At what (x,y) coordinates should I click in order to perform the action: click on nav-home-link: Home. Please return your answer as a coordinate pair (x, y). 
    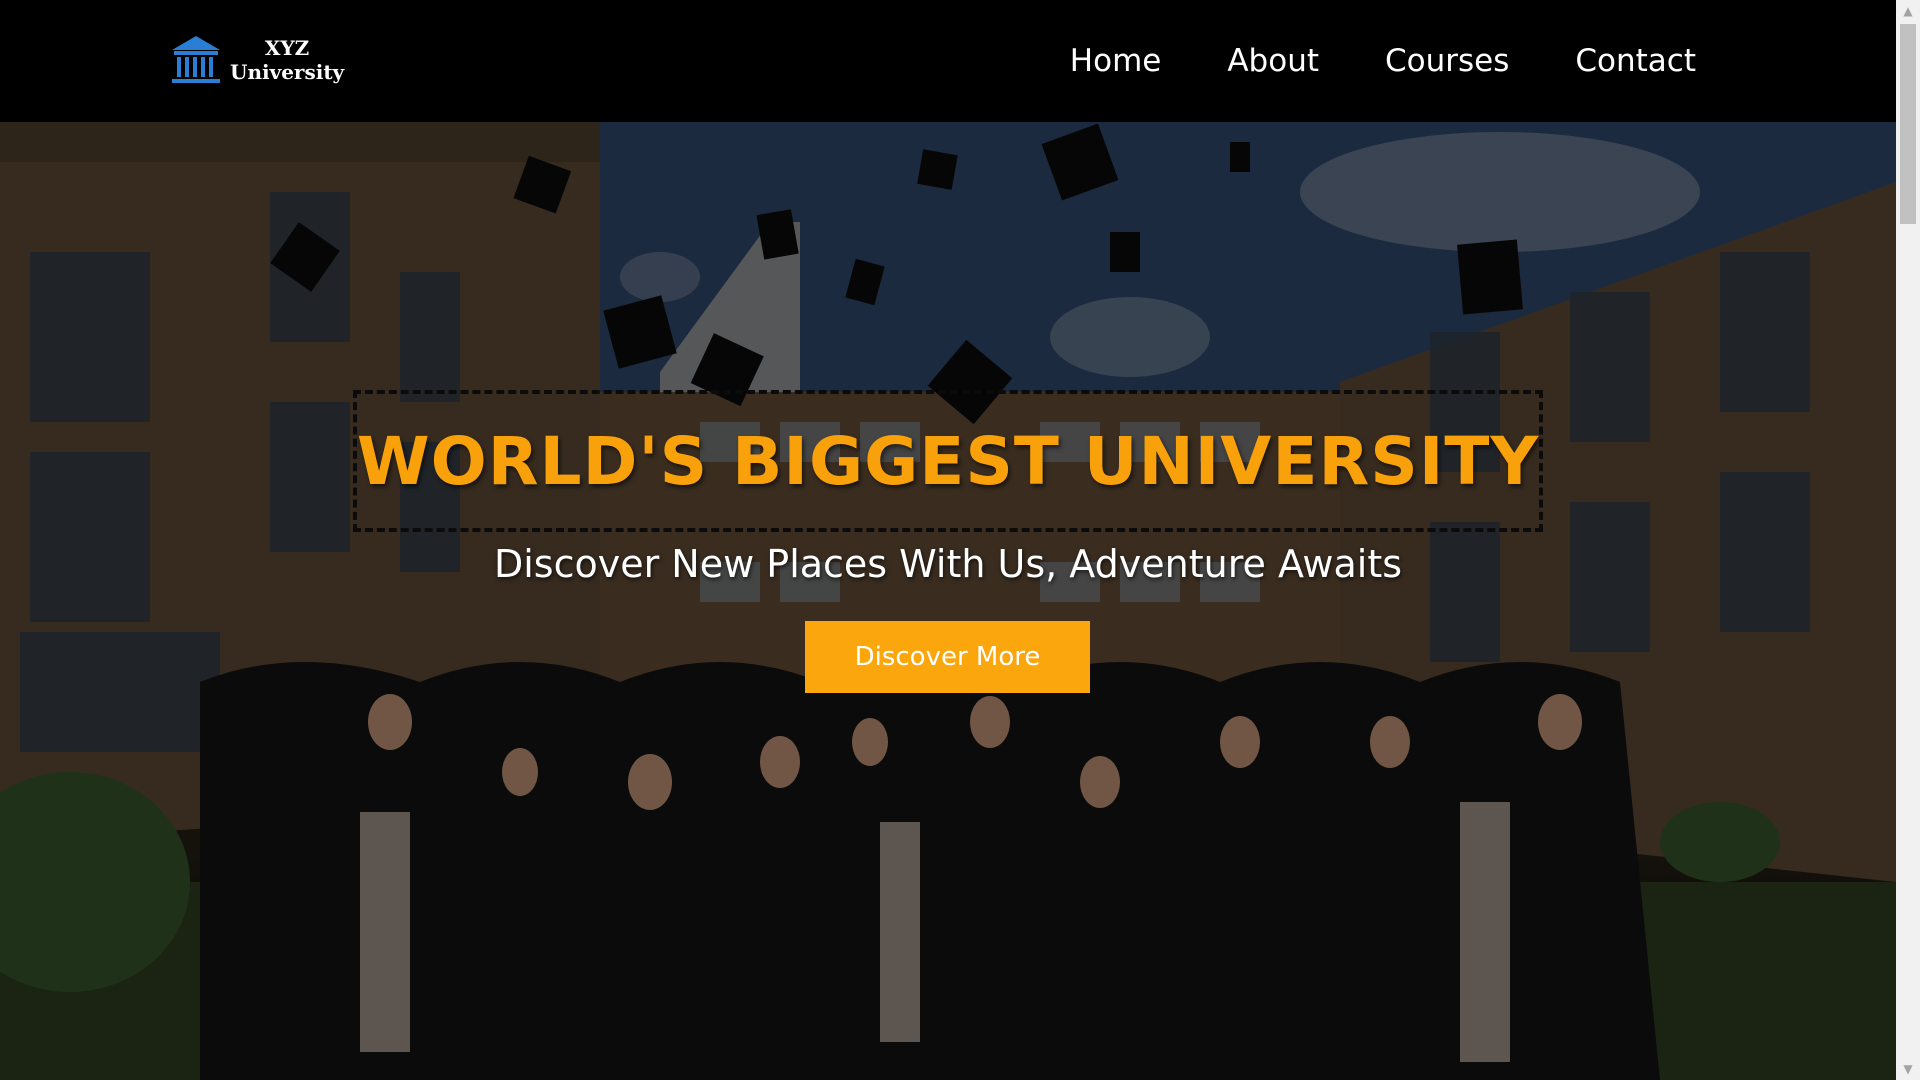
    Looking at the image, I should click on (1116, 61).